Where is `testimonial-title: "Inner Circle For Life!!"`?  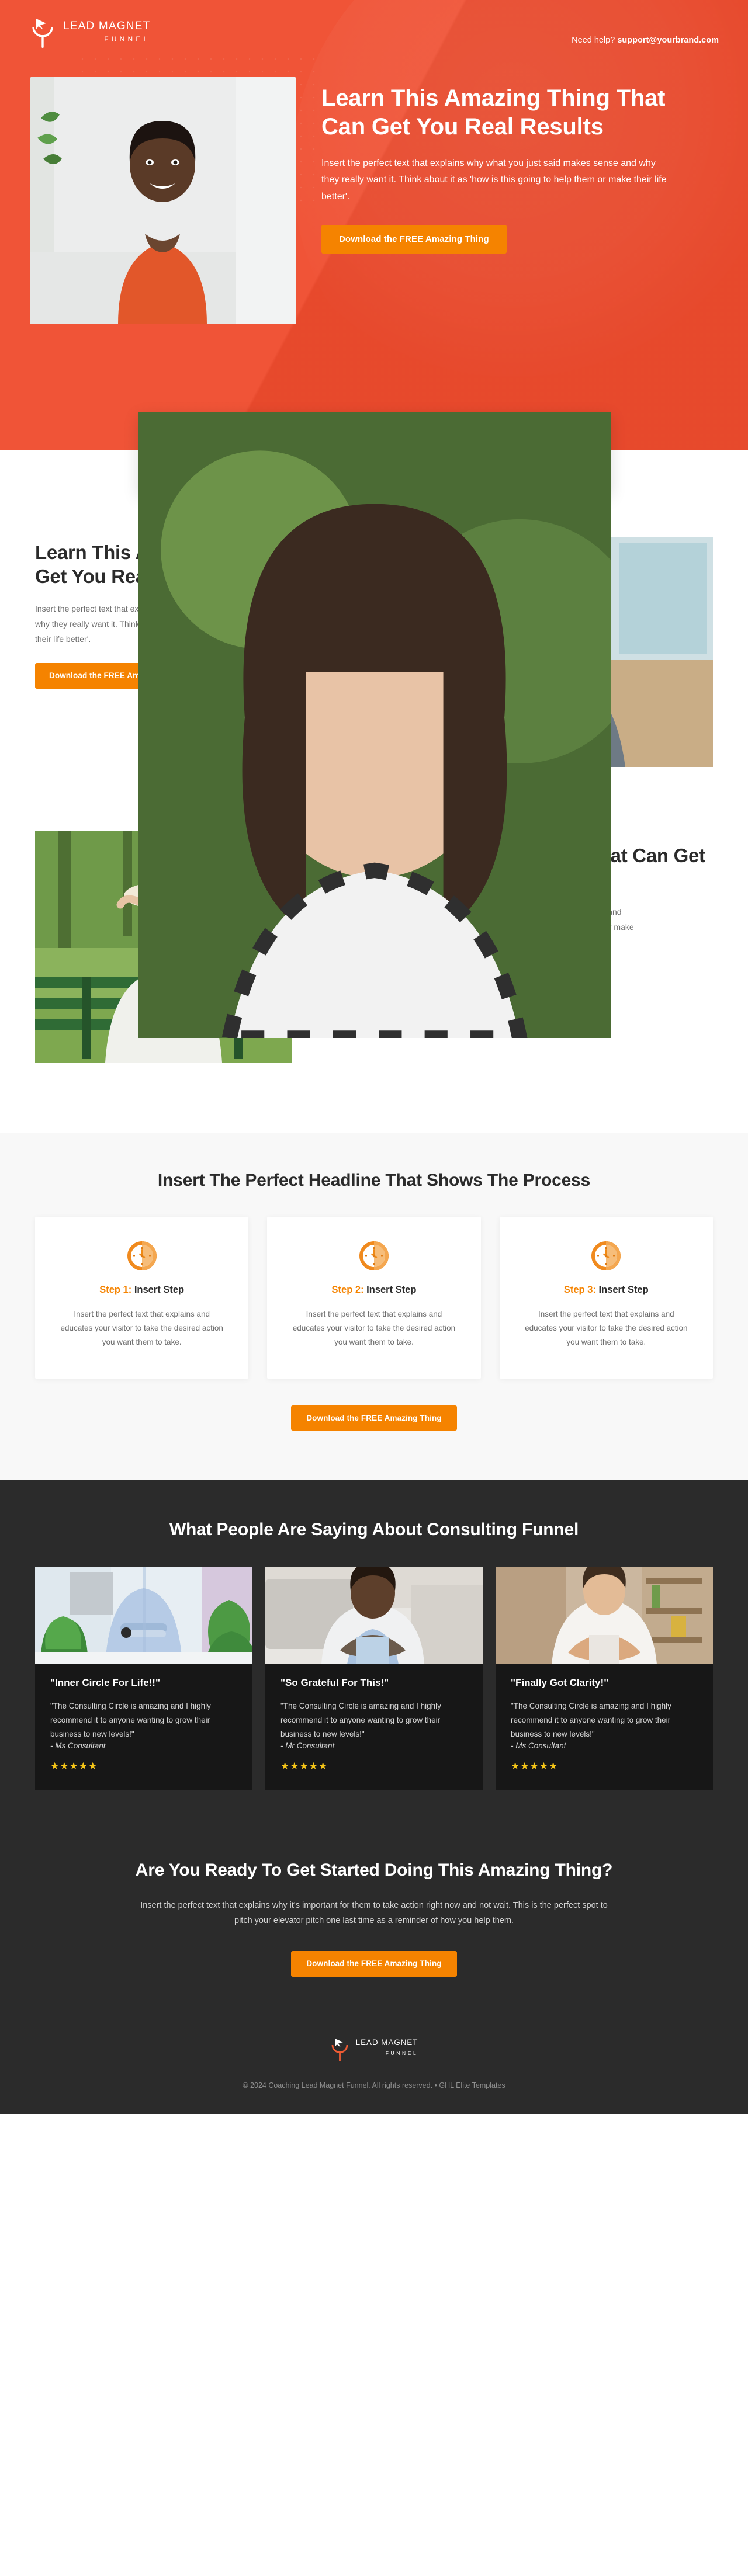
testimonial-title: "Inner Circle For Life!!" is located at coordinates (105, 1683).